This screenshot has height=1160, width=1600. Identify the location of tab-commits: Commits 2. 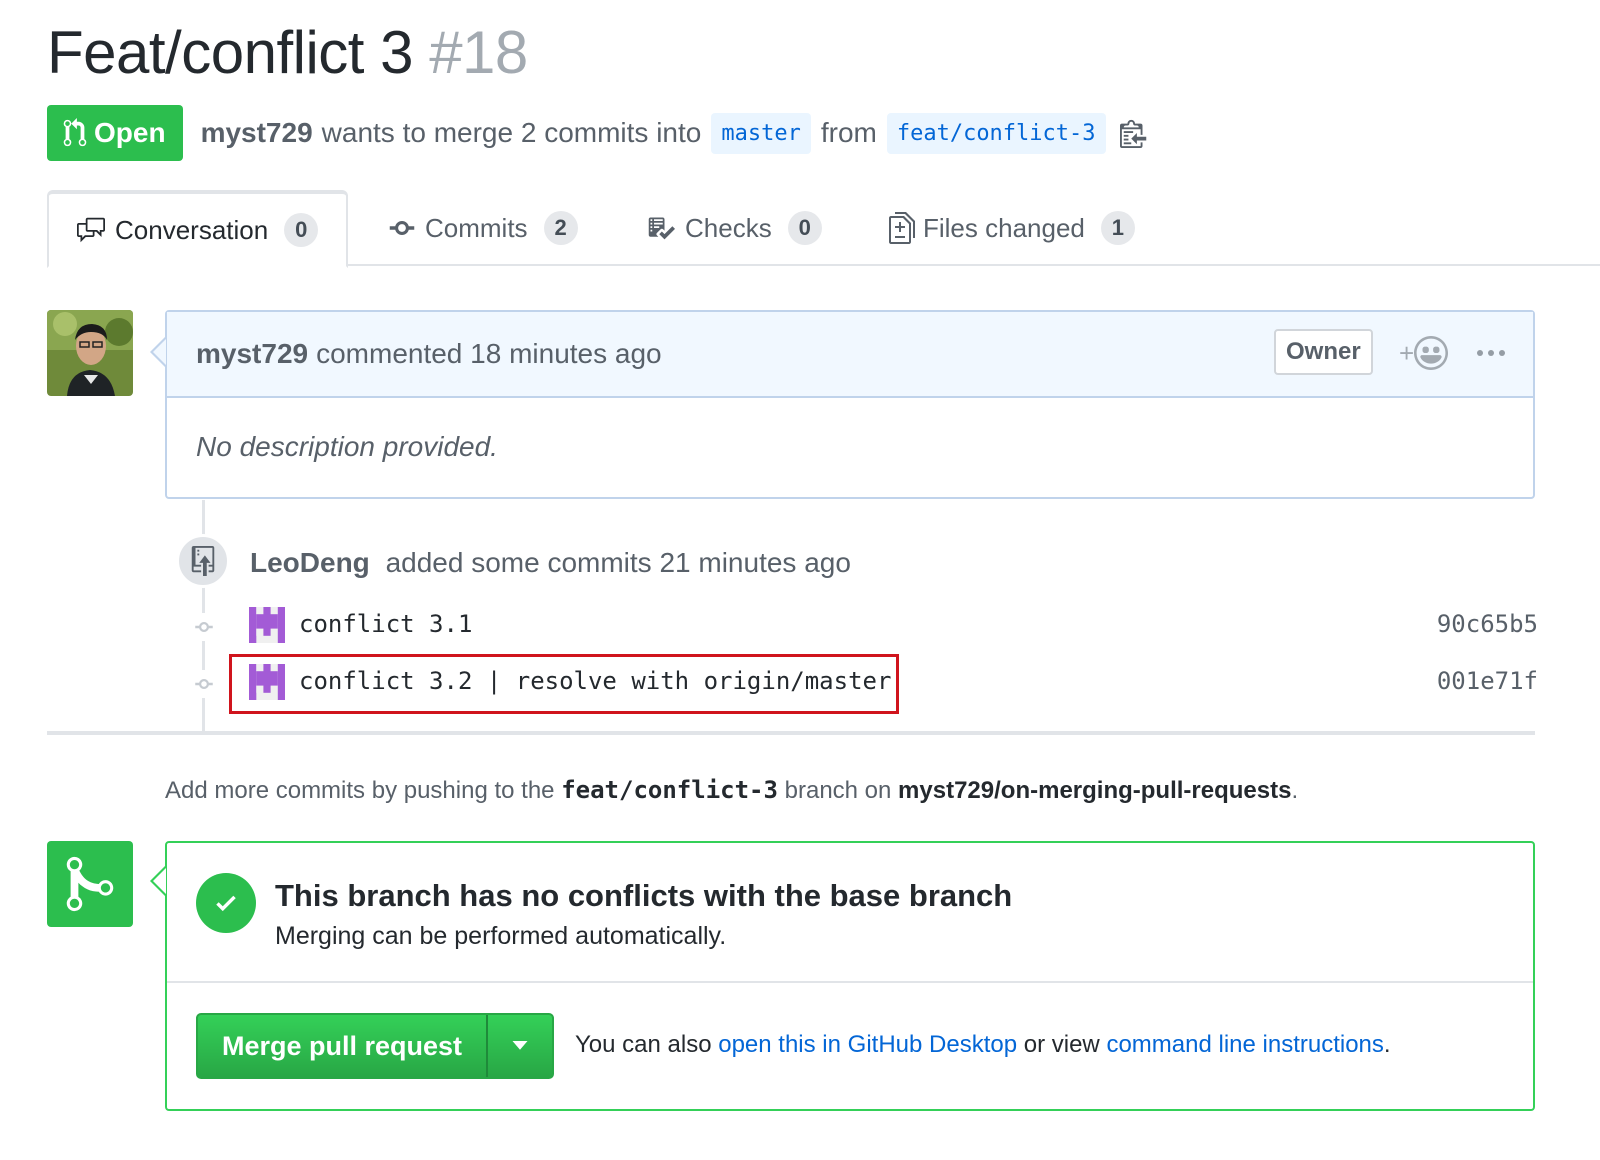
(482, 228).